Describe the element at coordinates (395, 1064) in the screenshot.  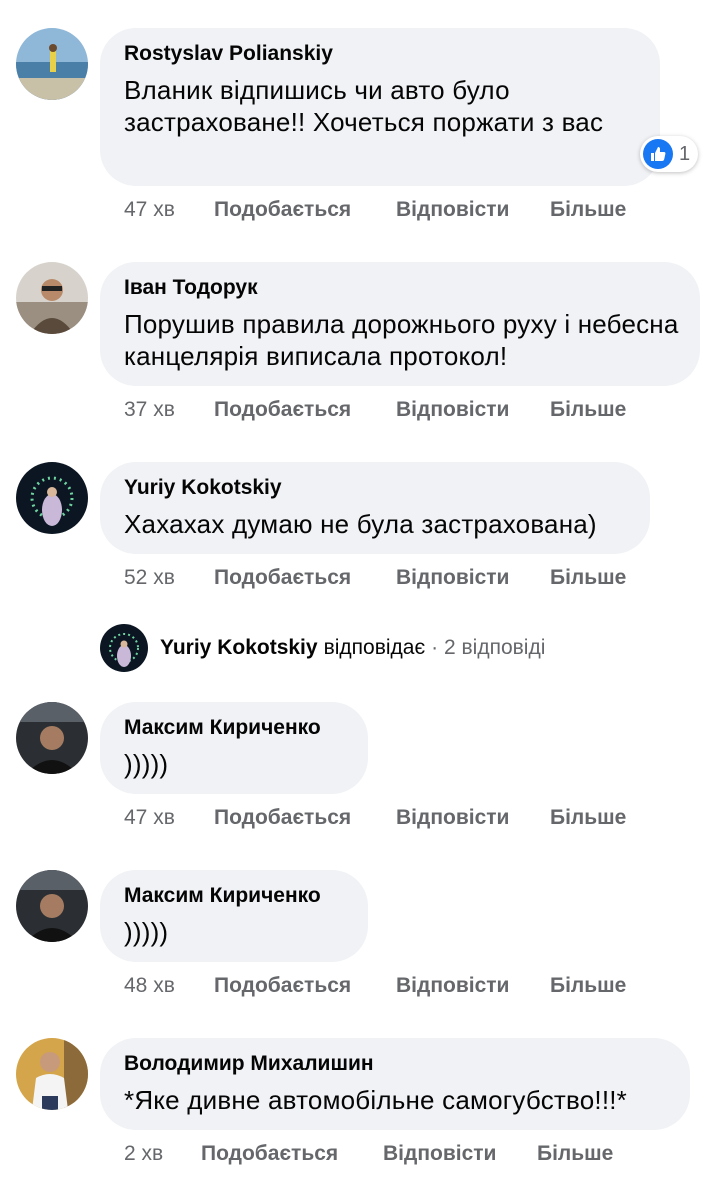
I see `comment-author: Володимир Михалишин` at that location.